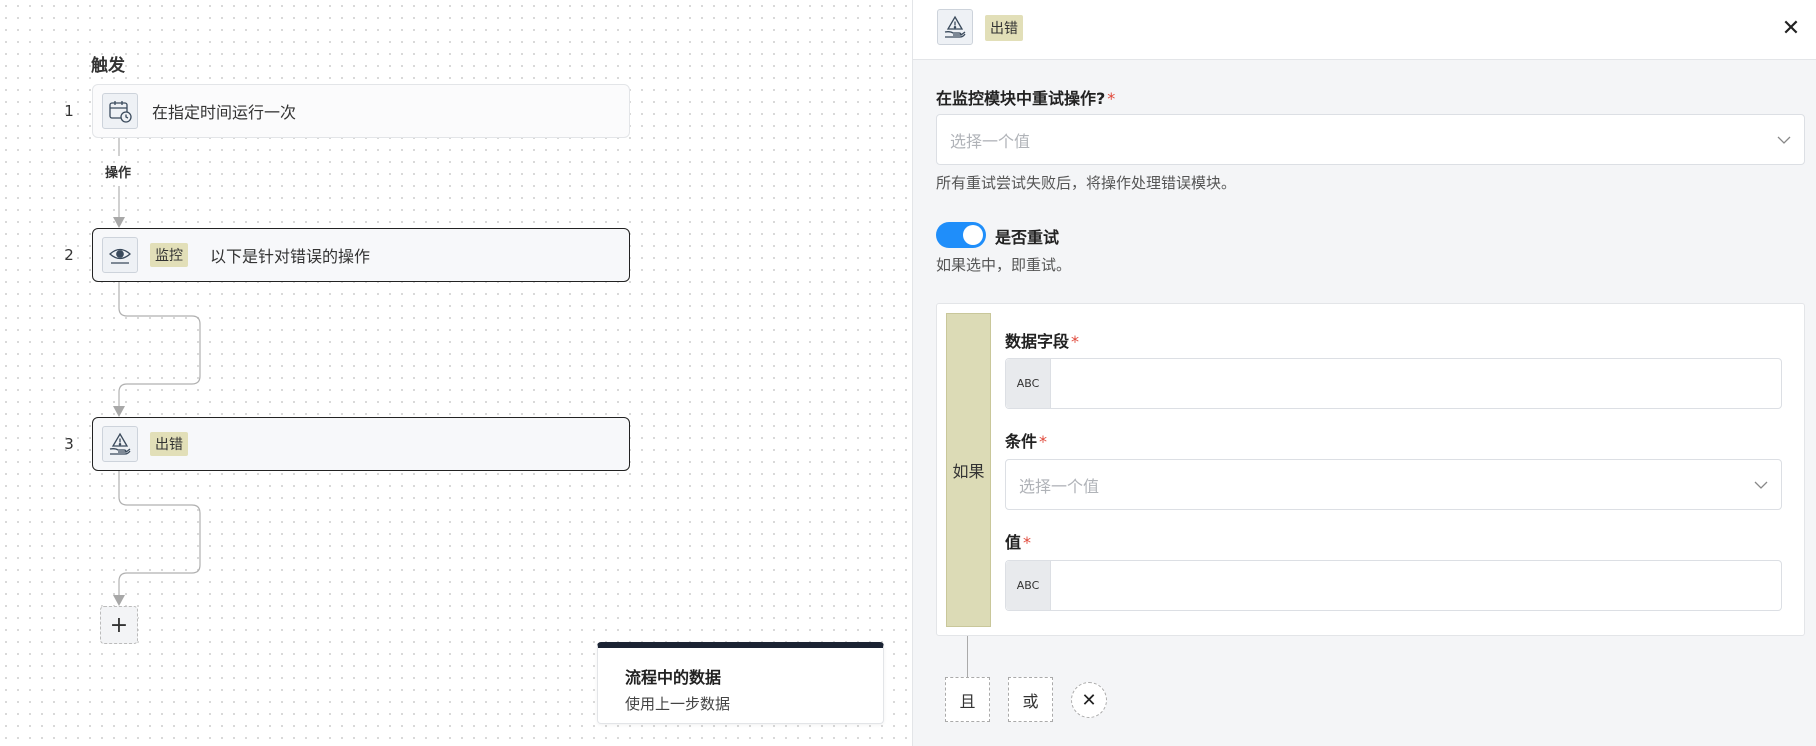 This screenshot has height=746, width=1816. Describe the element at coordinates (968, 470) in the screenshot. I see `if-block-label: 如果` at that location.